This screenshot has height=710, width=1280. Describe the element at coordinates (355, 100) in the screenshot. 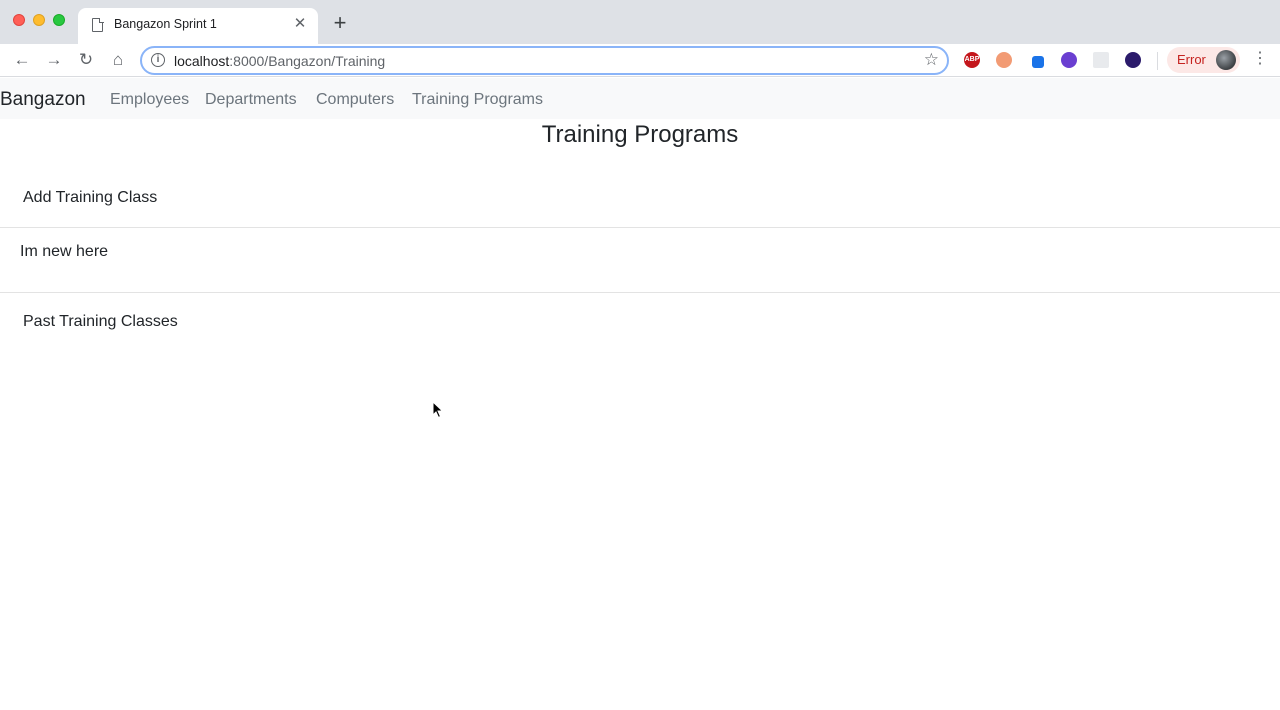

I see `nav-link-computers: Computers` at that location.